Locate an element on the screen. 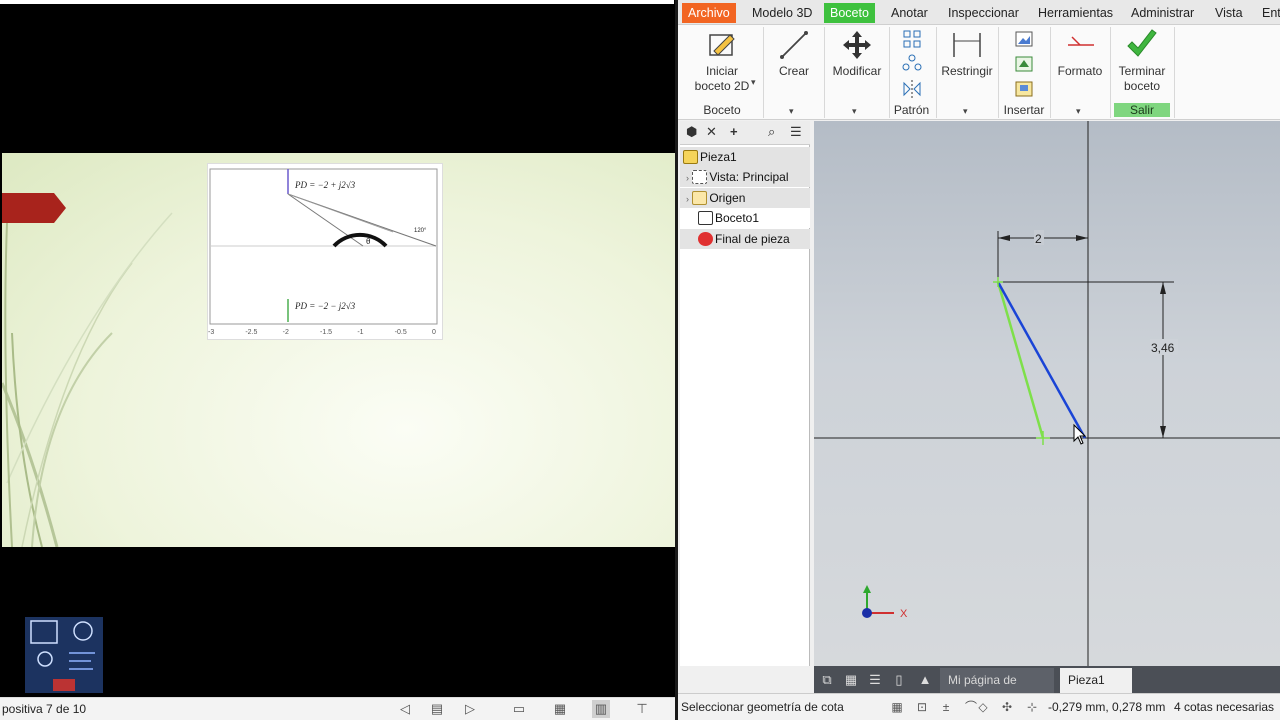 Image resolution: width=1280 pixels, height=720 pixels. x-tick-label: 0 is located at coordinates (434, 332).